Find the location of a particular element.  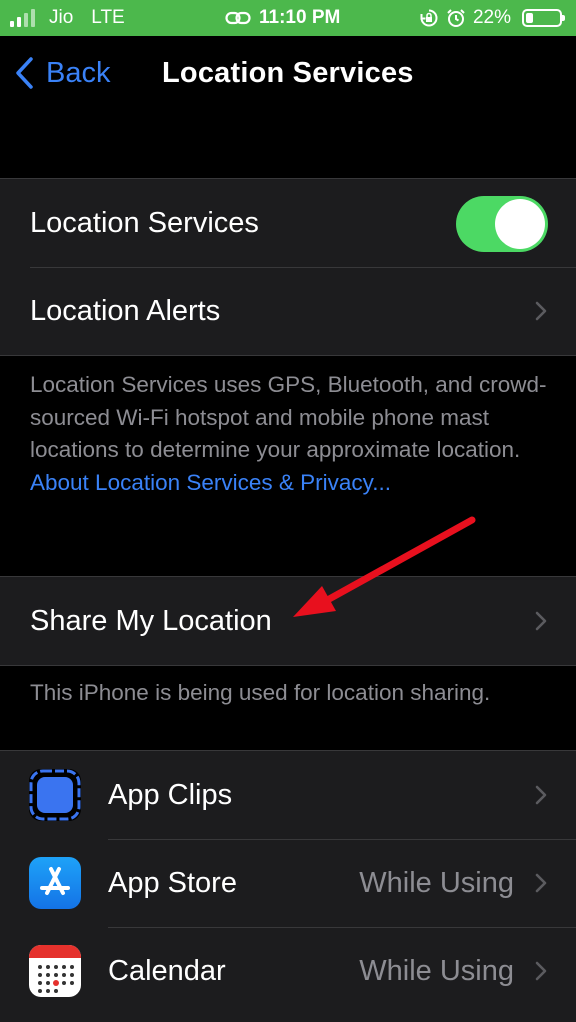

app-name: App Store is located at coordinates (172, 882).